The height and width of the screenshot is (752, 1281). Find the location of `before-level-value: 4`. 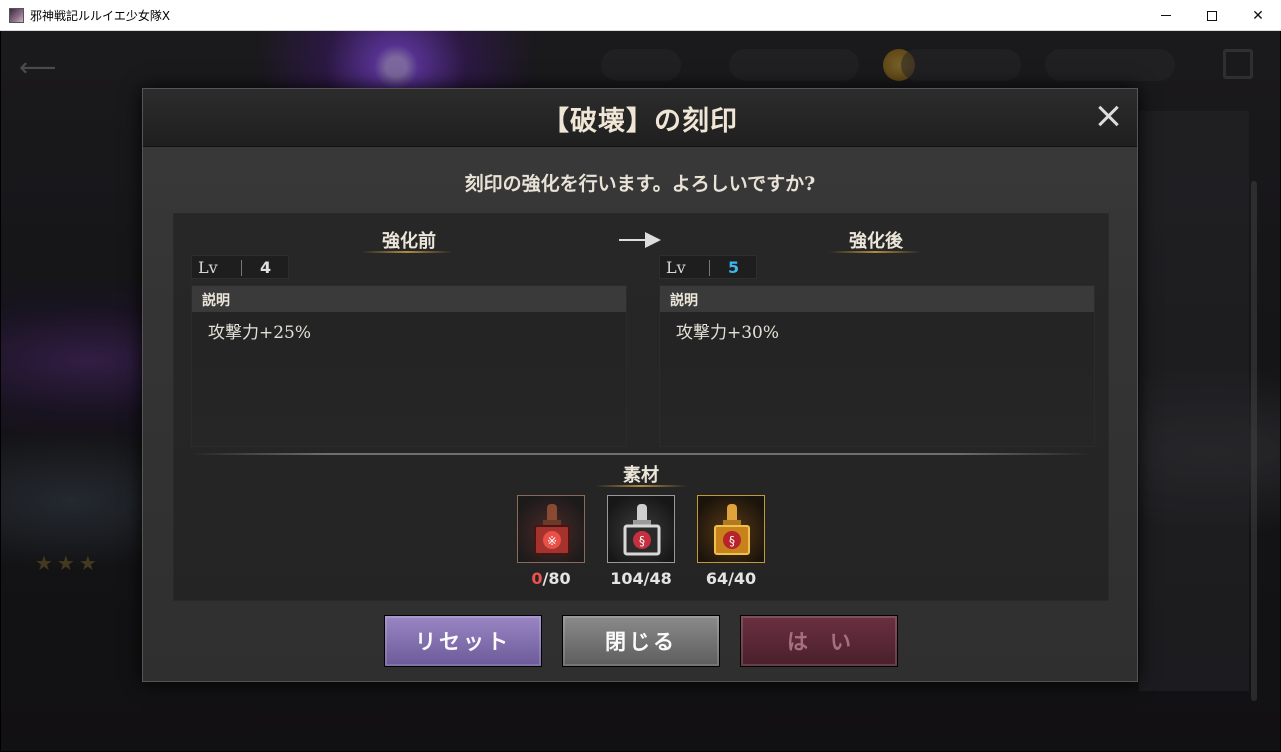

before-level-value: 4 is located at coordinates (266, 267).